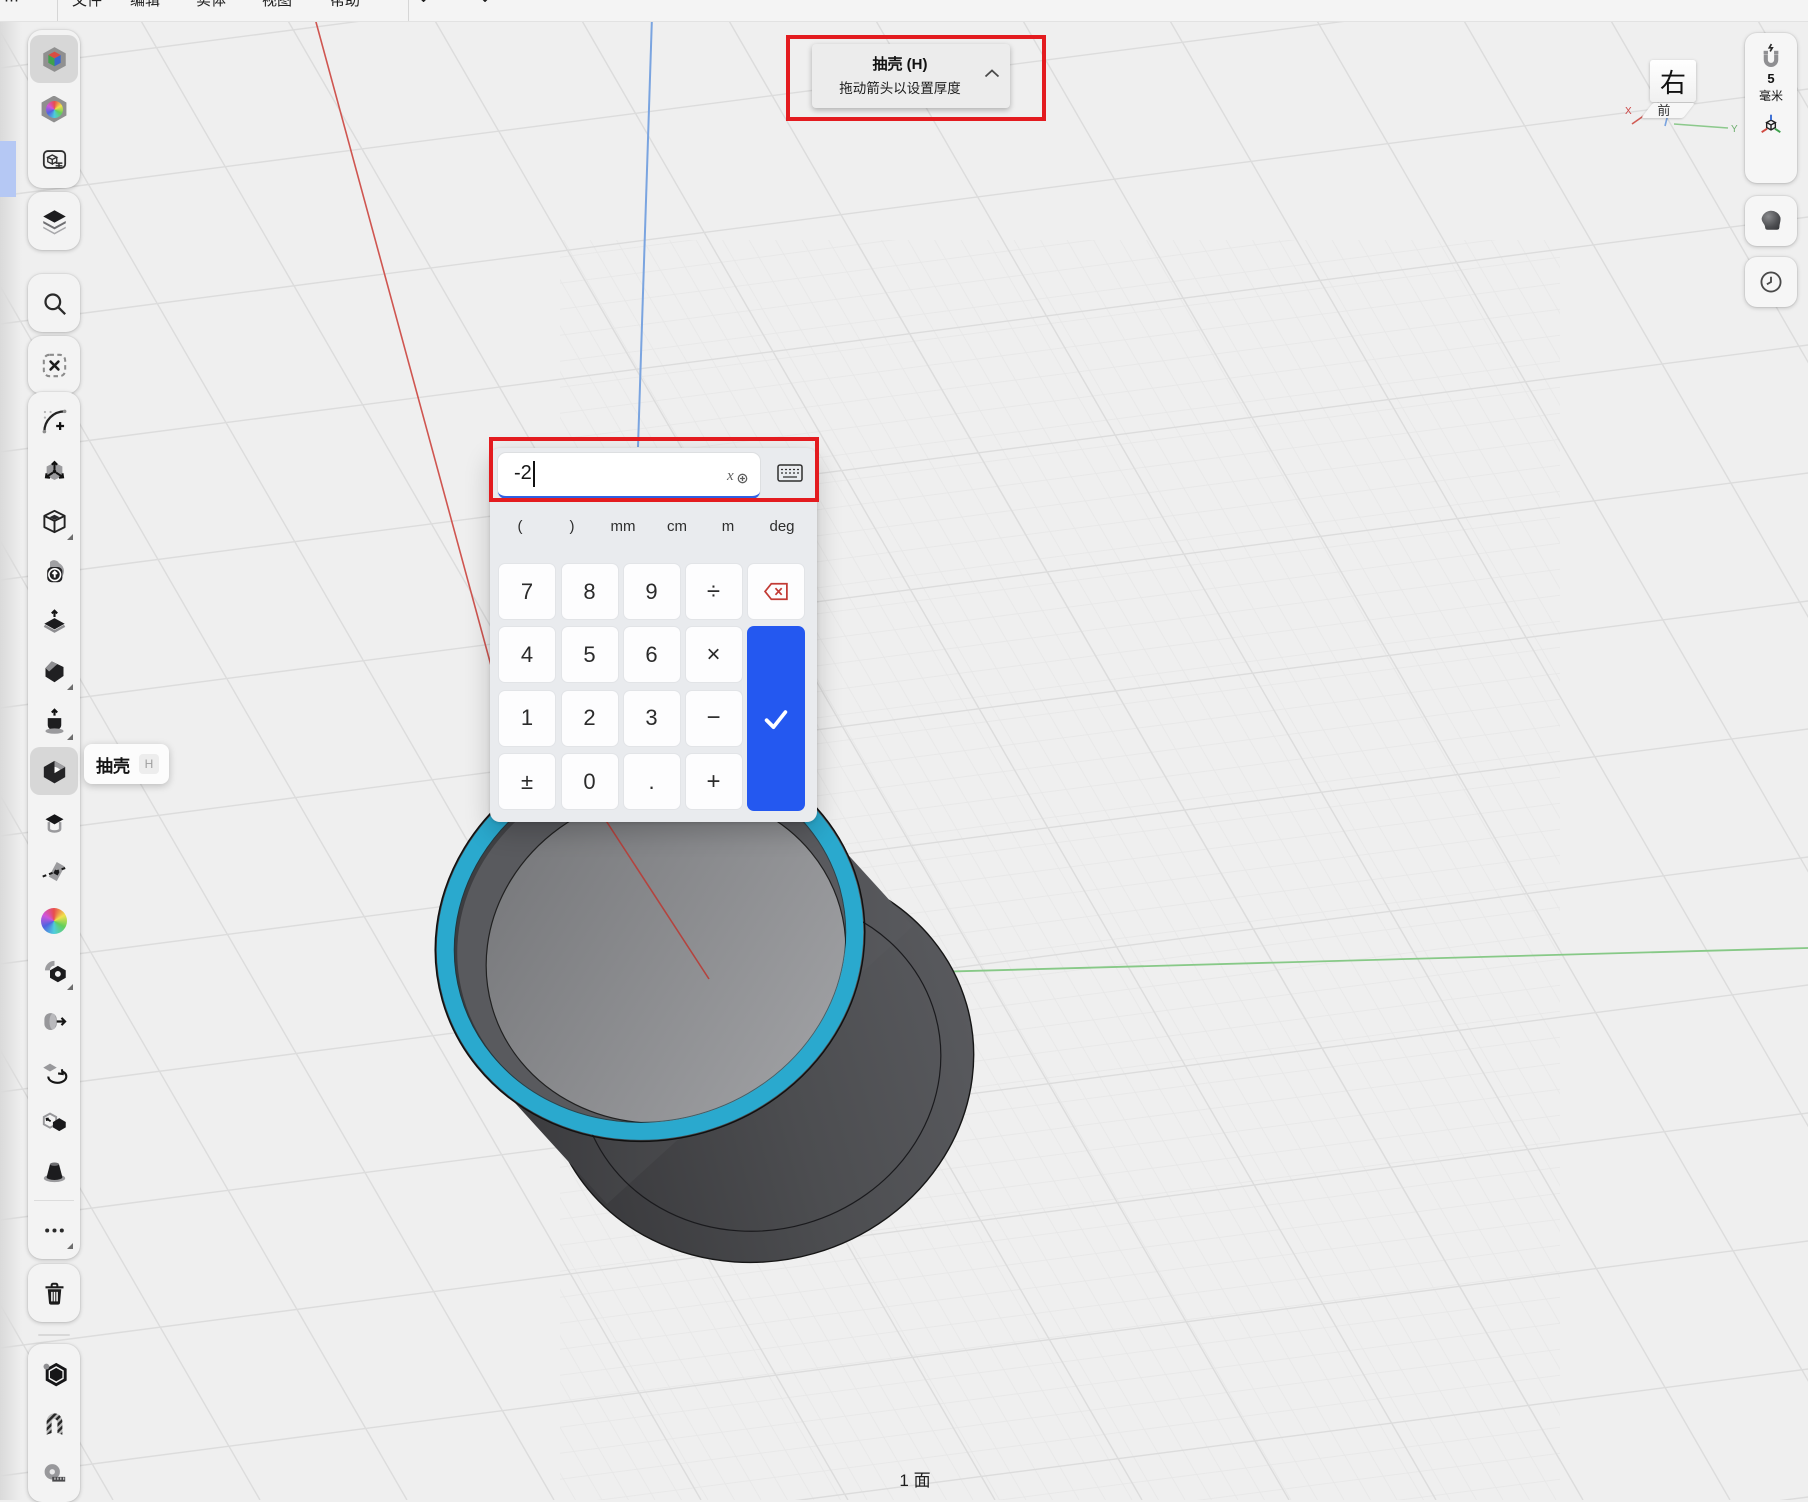 The image size is (1808, 1502). I want to click on numpad-key-6: 6, so click(652, 654).